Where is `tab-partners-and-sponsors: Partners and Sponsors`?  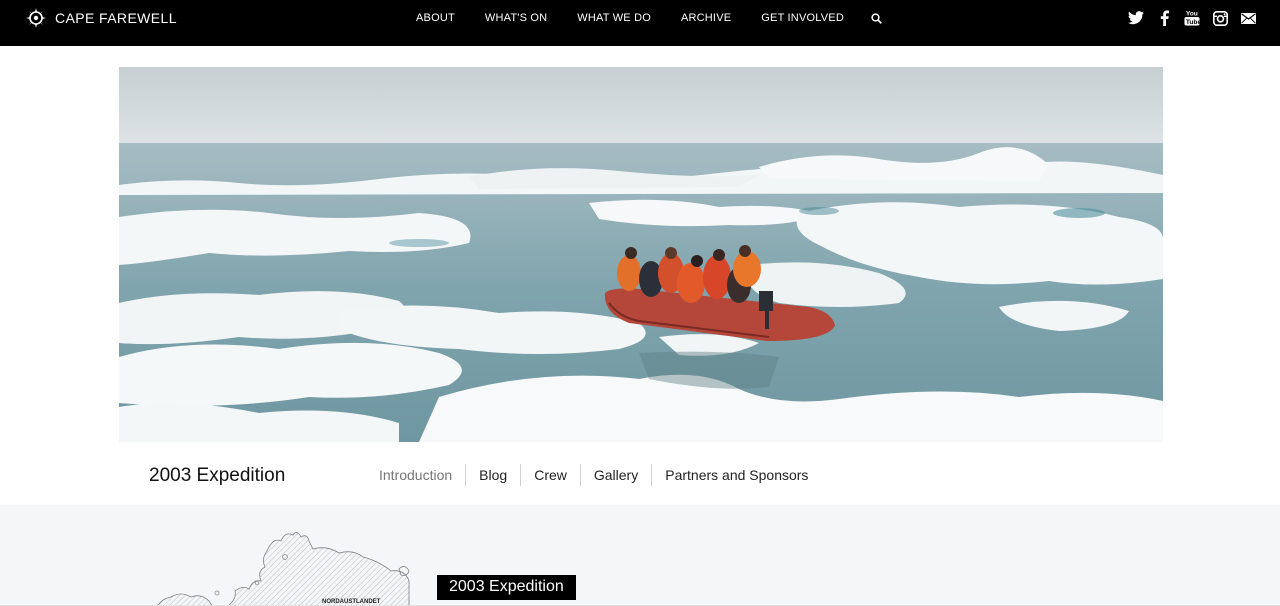 tab-partners-and-sponsors: Partners and Sponsors is located at coordinates (736, 475).